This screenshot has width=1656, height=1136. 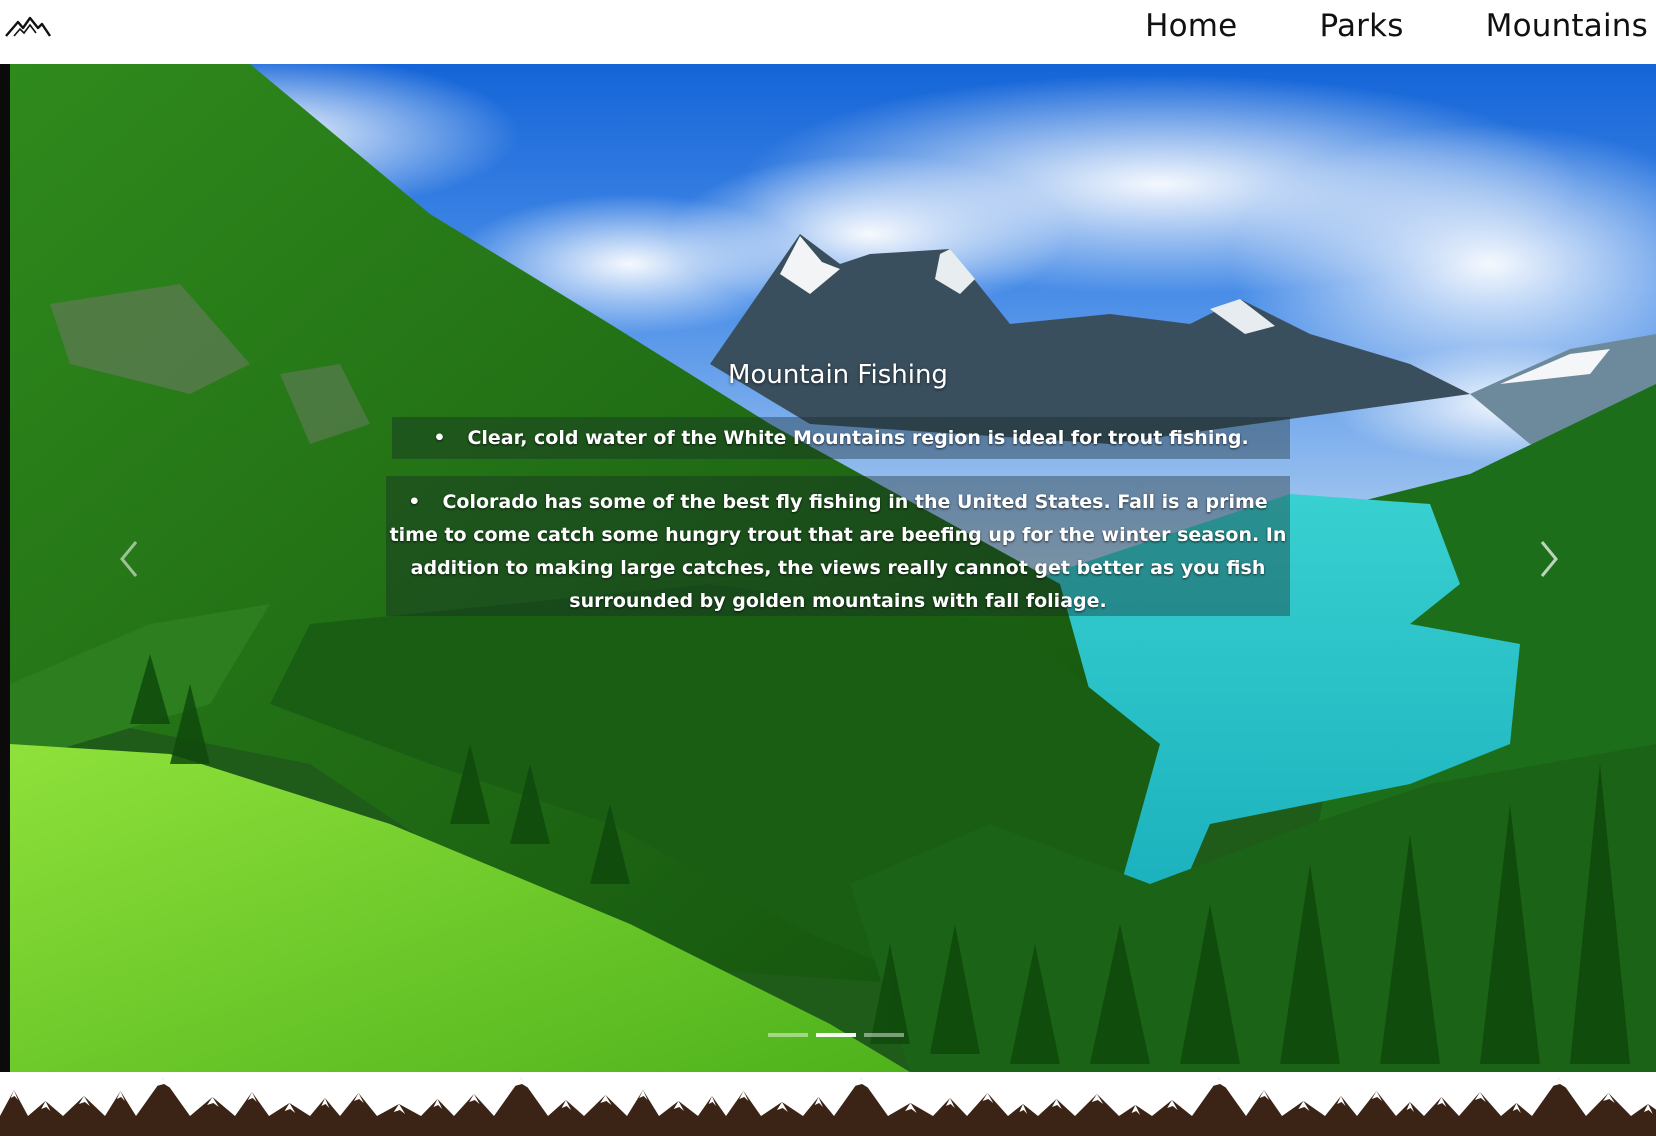 I want to click on slide-title: Mountain Fishing, so click(x=838, y=375).